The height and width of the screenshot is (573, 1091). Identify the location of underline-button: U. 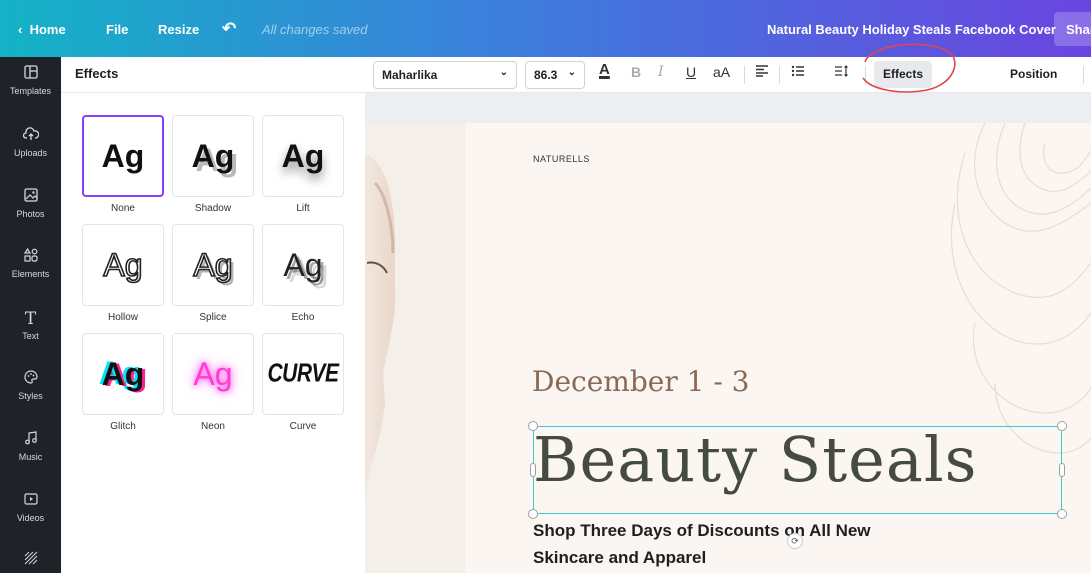
(691, 72).